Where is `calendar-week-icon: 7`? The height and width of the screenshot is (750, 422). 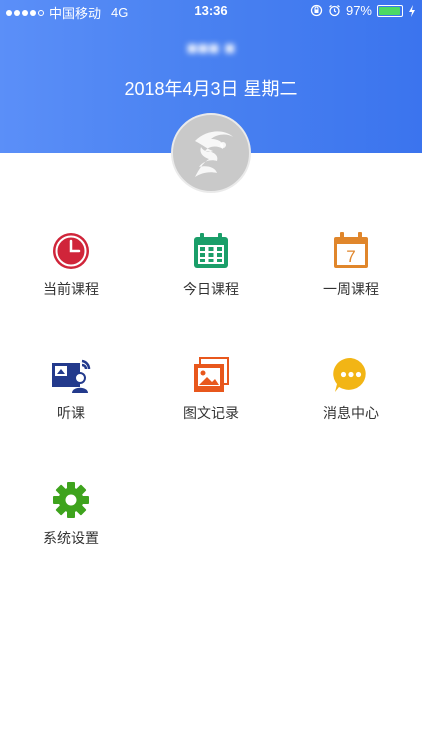 calendar-week-icon: 7 is located at coordinates (351, 250).